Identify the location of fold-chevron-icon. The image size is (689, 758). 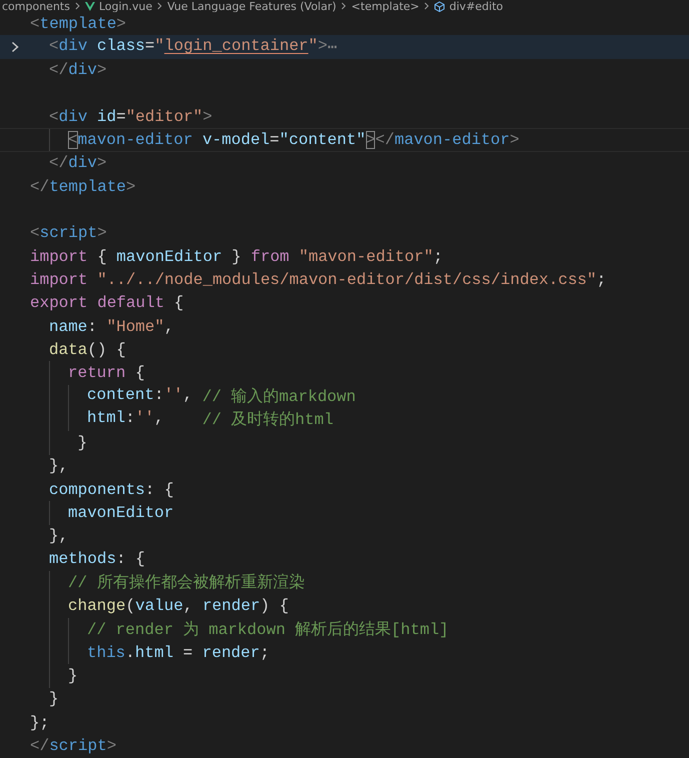
(15, 46).